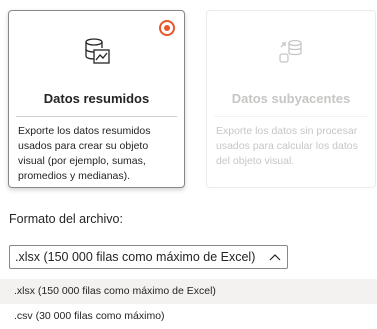 This screenshot has height=329, width=377. I want to click on card-title: Datos subyacentes, so click(291, 98).